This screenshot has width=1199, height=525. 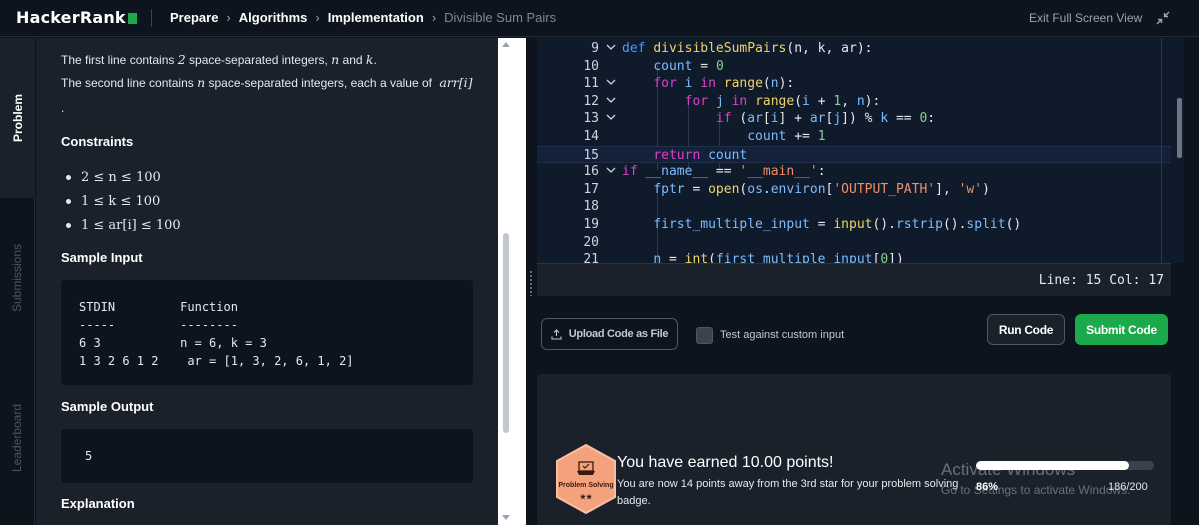 I want to click on breadcrumb-prepare: Prepare, so click(x=194, y=17).